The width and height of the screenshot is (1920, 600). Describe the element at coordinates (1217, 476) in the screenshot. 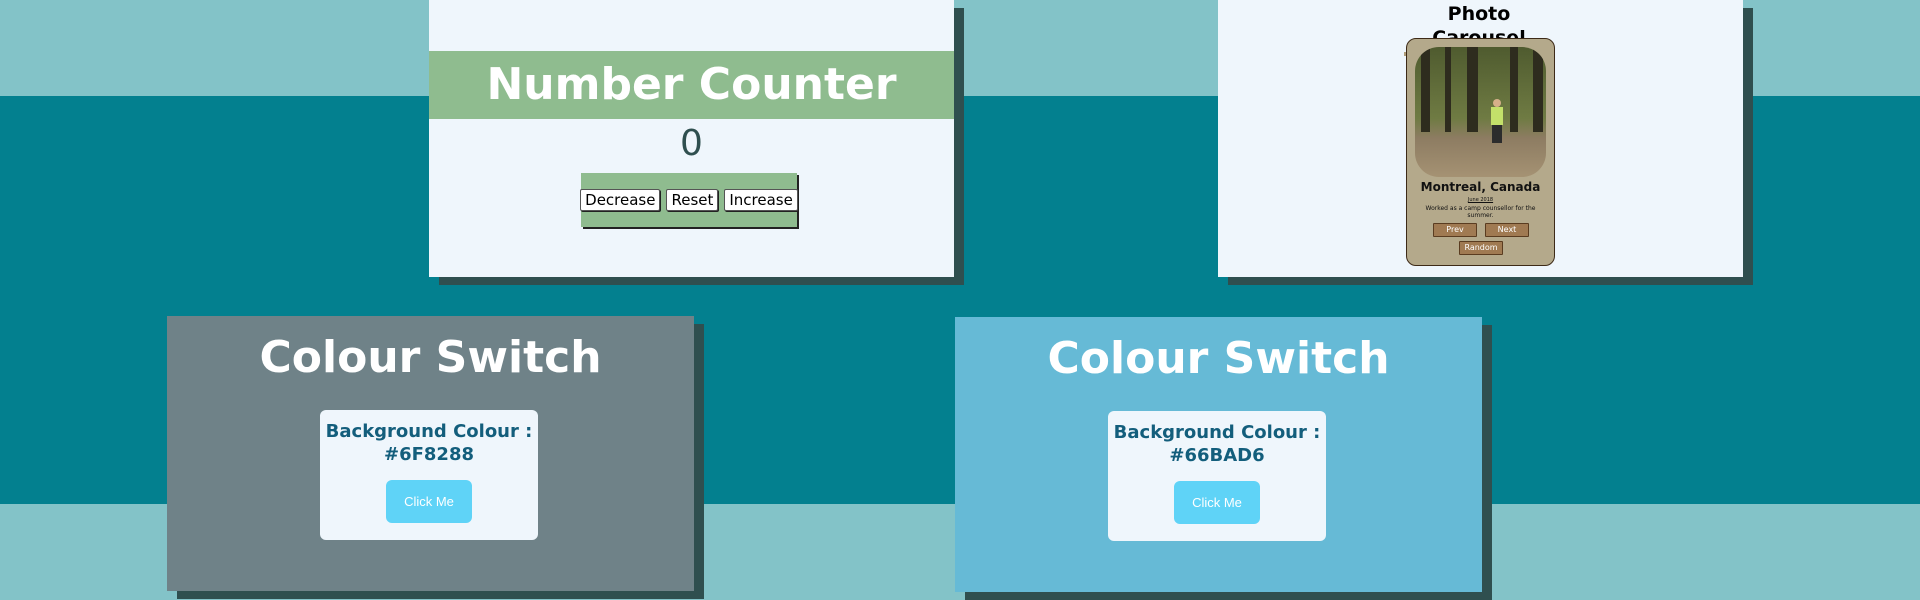

I see `colour-info-box: Background Colour : #66BAD6 Click Me` at that location.